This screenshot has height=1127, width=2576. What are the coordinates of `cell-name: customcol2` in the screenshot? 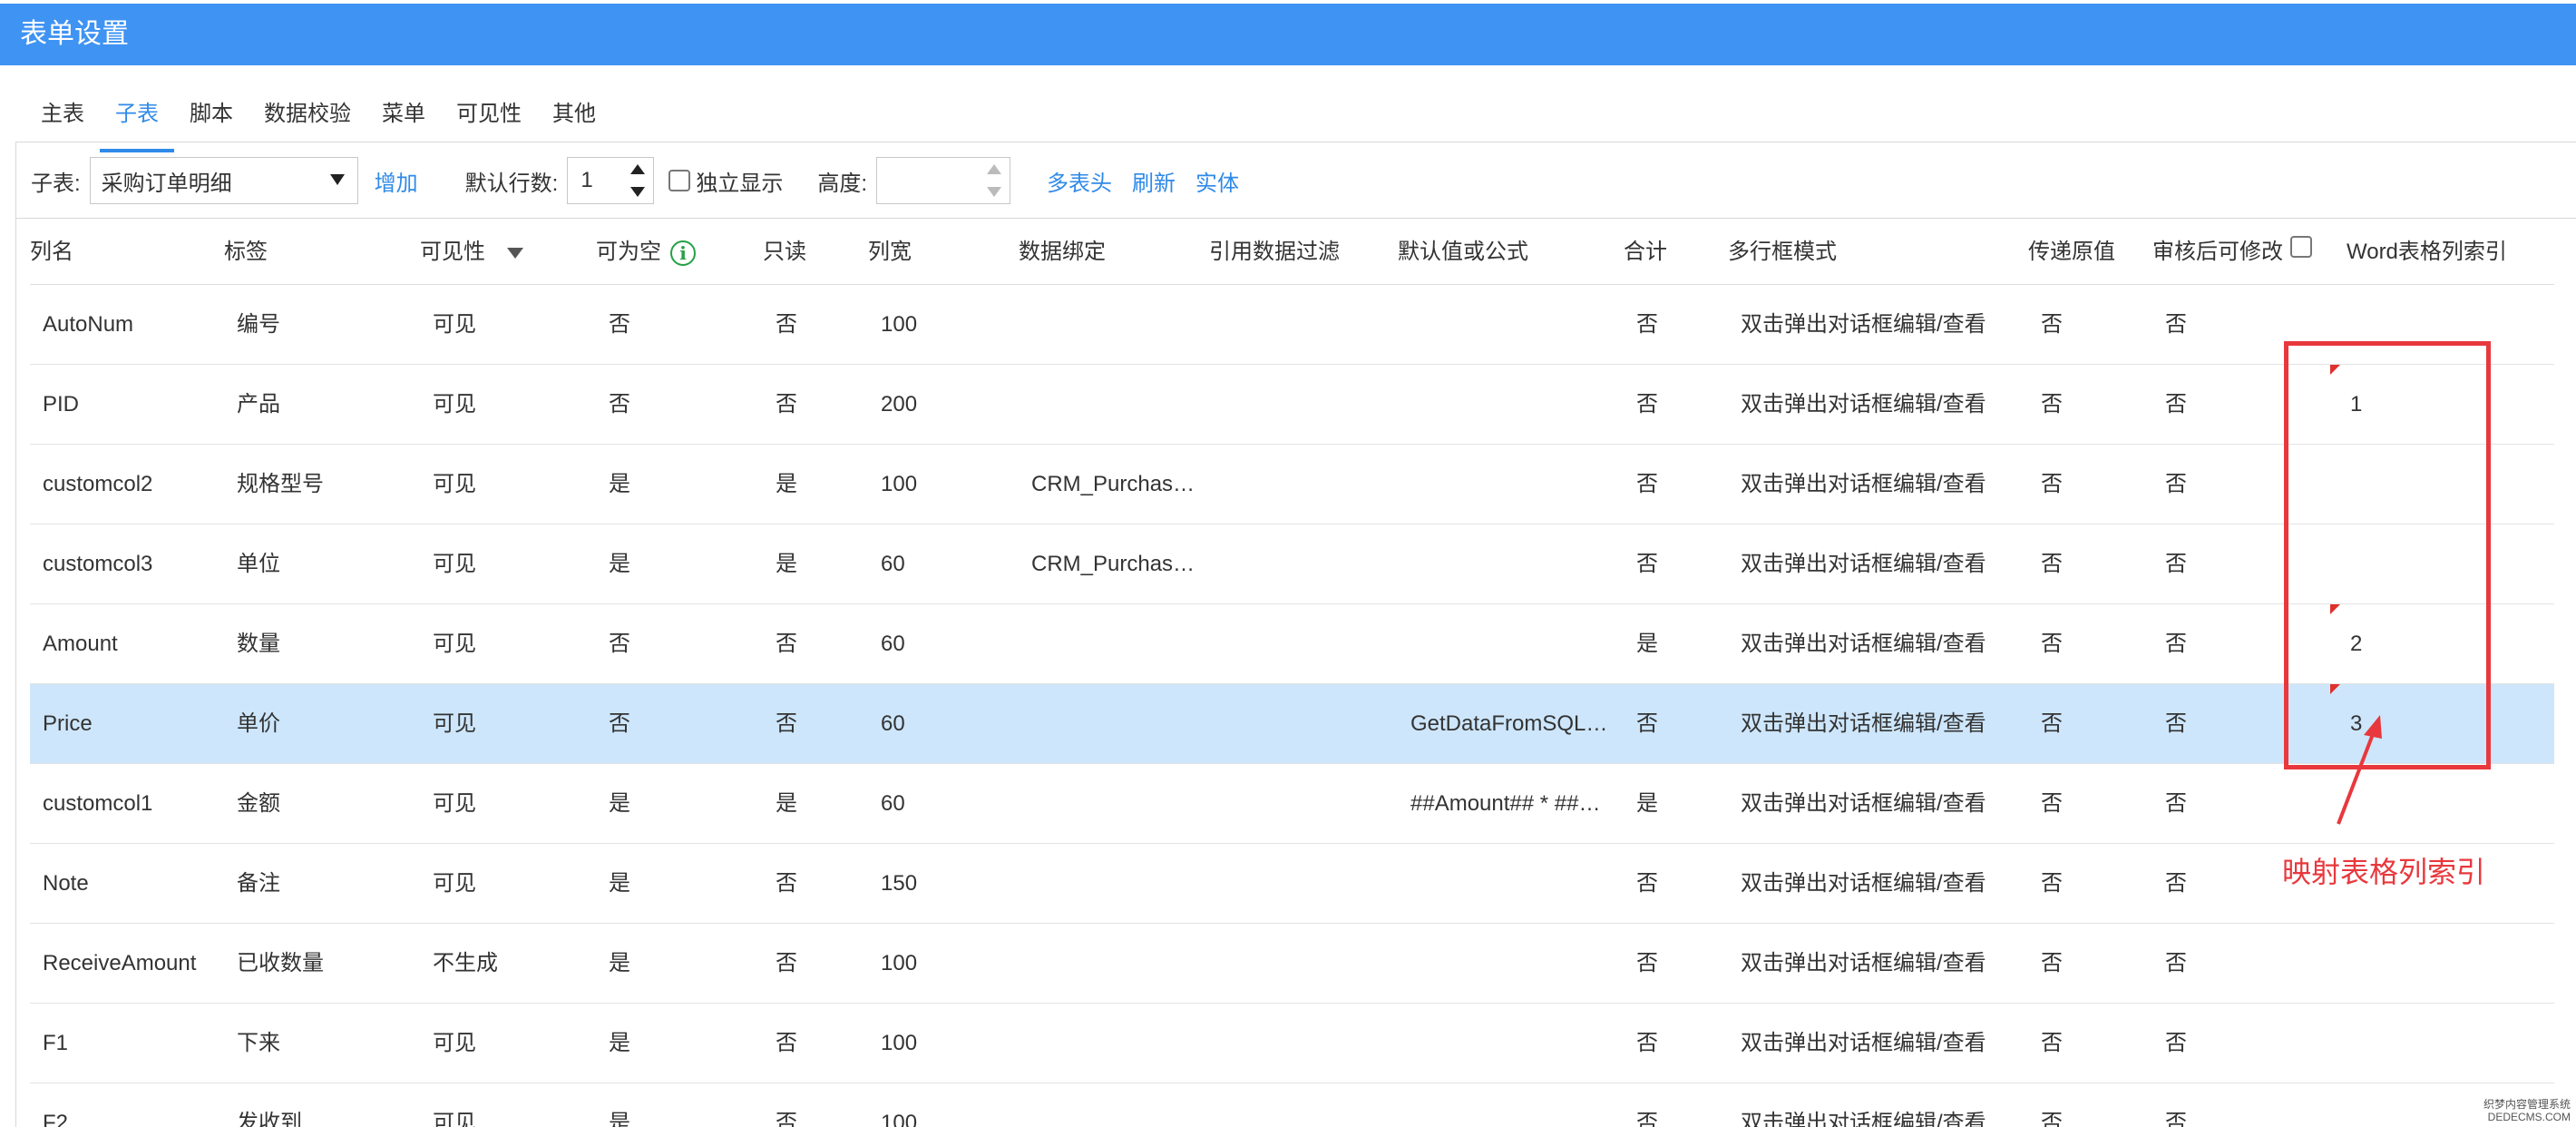 It's located at (132, 484).